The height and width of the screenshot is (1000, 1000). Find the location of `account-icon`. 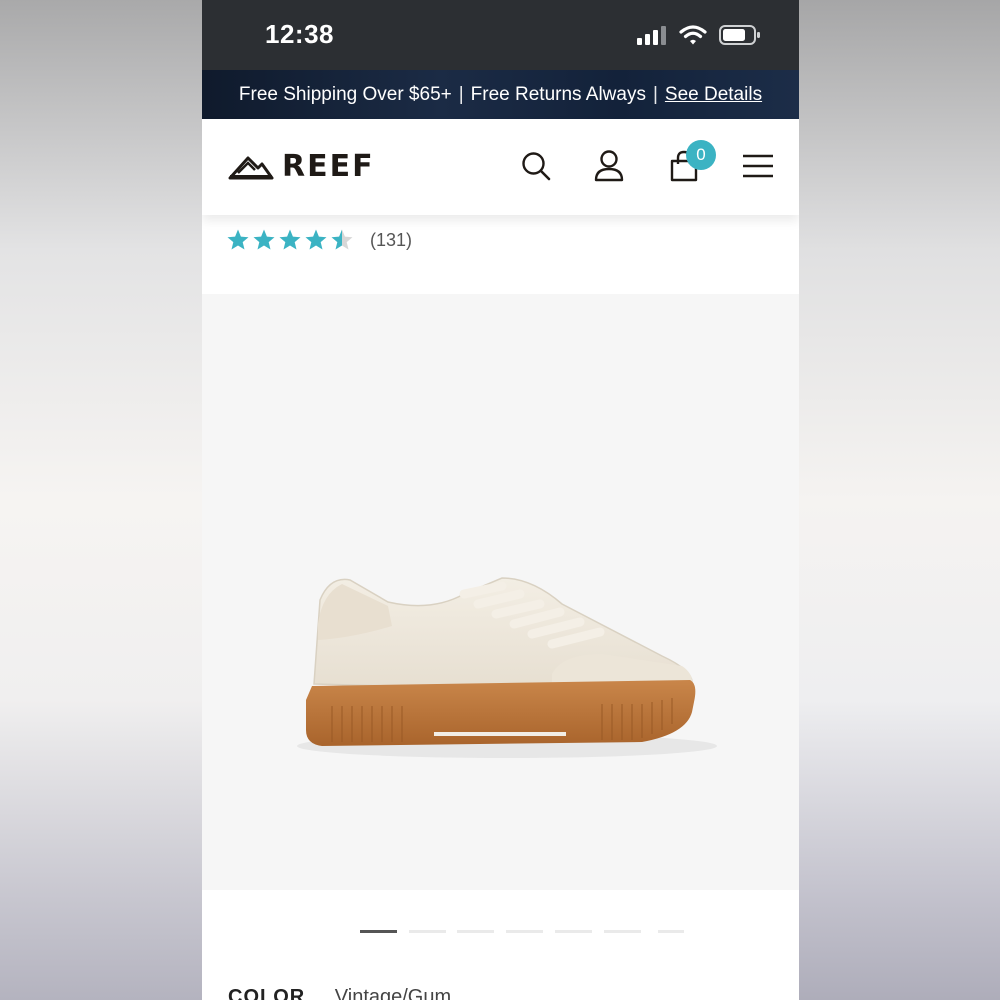

account-icon is located at coordinates (609, 166).